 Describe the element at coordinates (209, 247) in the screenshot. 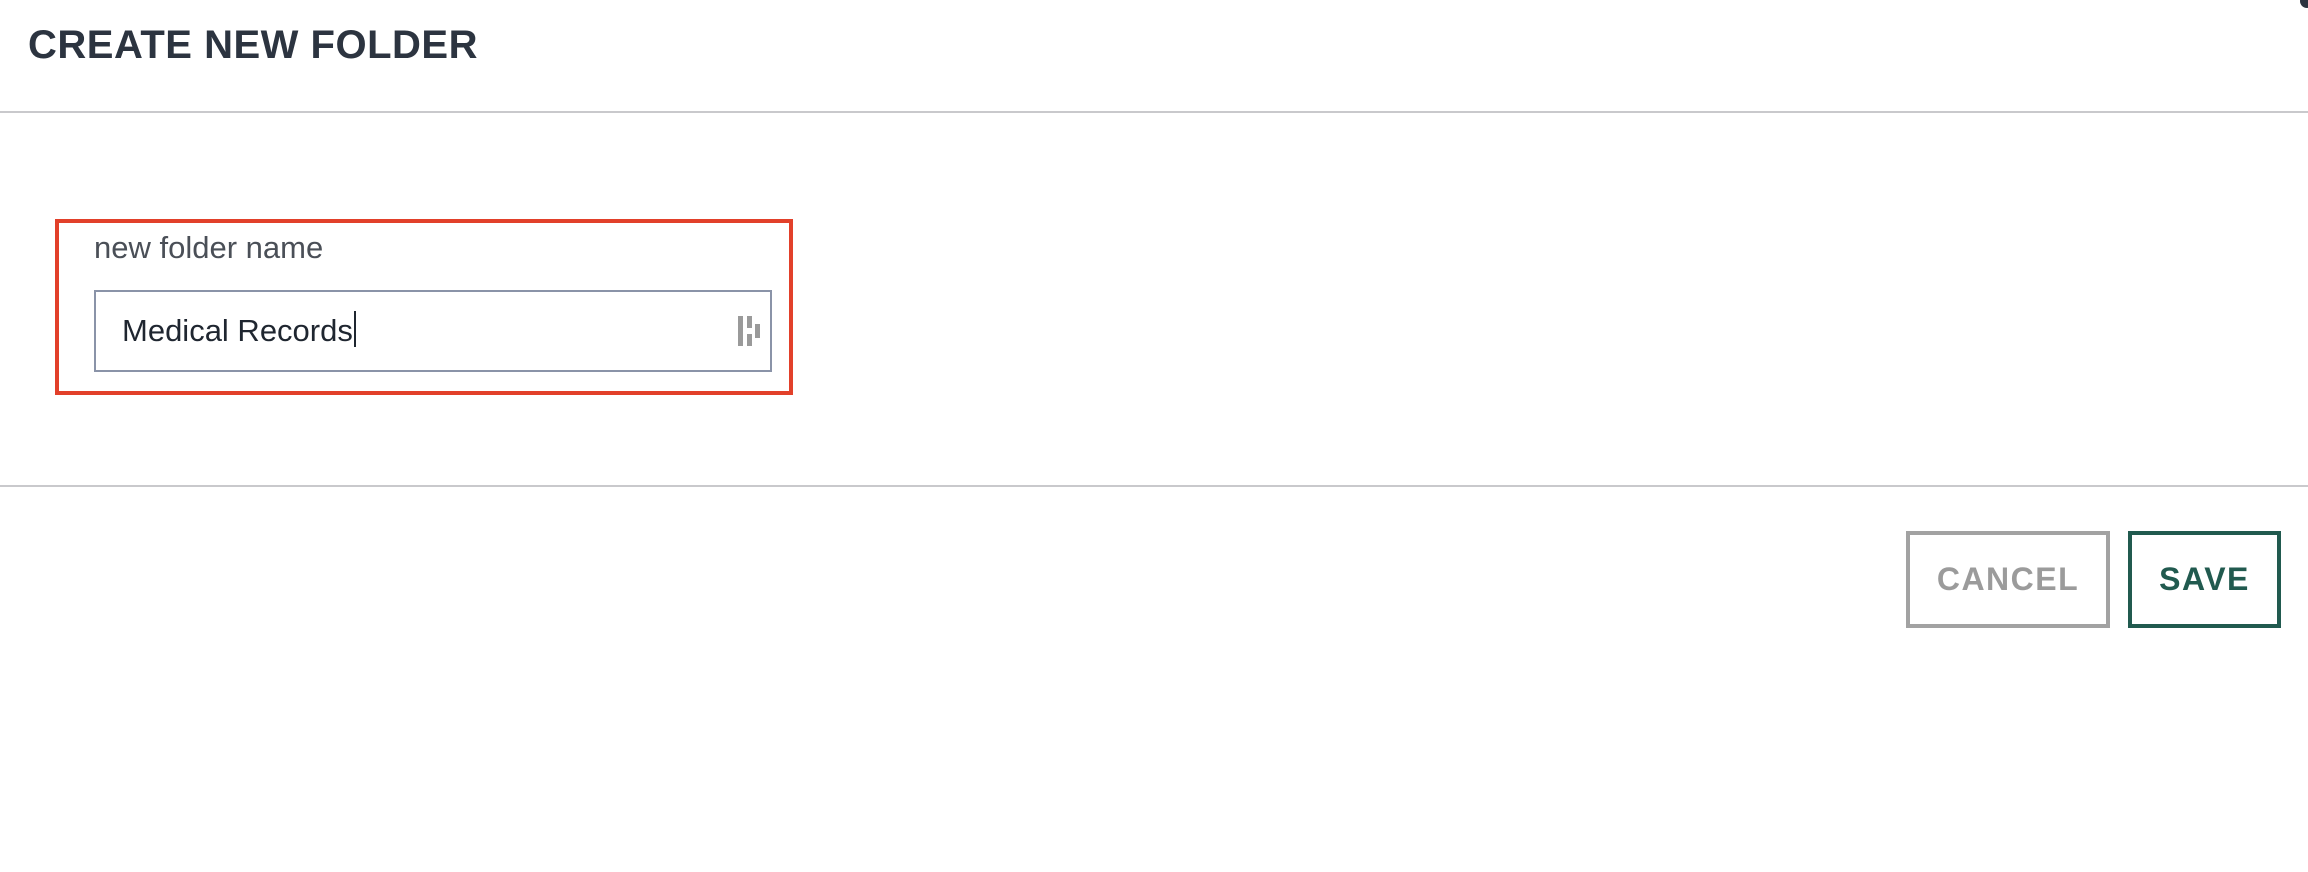

I see `folder-name-label: new folder name` at that location.